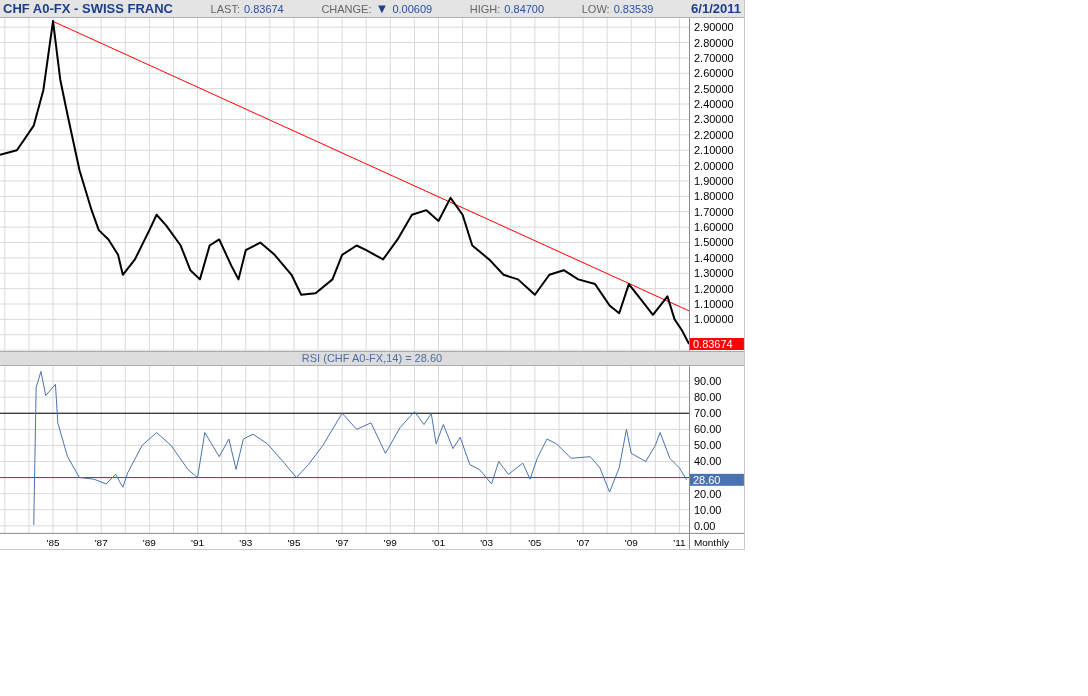  Describe the element at coordinates (714, 257) in the screenshot. I see `axis-label: 1.40000` at that location.